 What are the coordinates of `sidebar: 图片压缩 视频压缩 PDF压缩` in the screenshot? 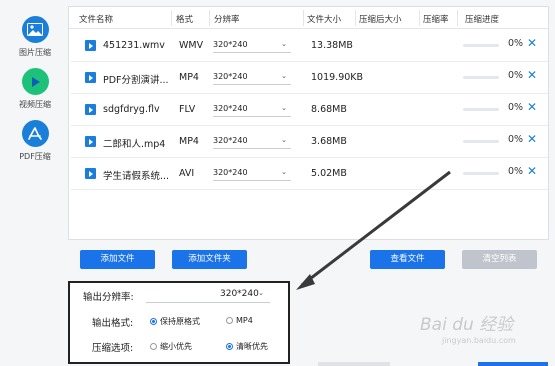 It's located at (33, 183).